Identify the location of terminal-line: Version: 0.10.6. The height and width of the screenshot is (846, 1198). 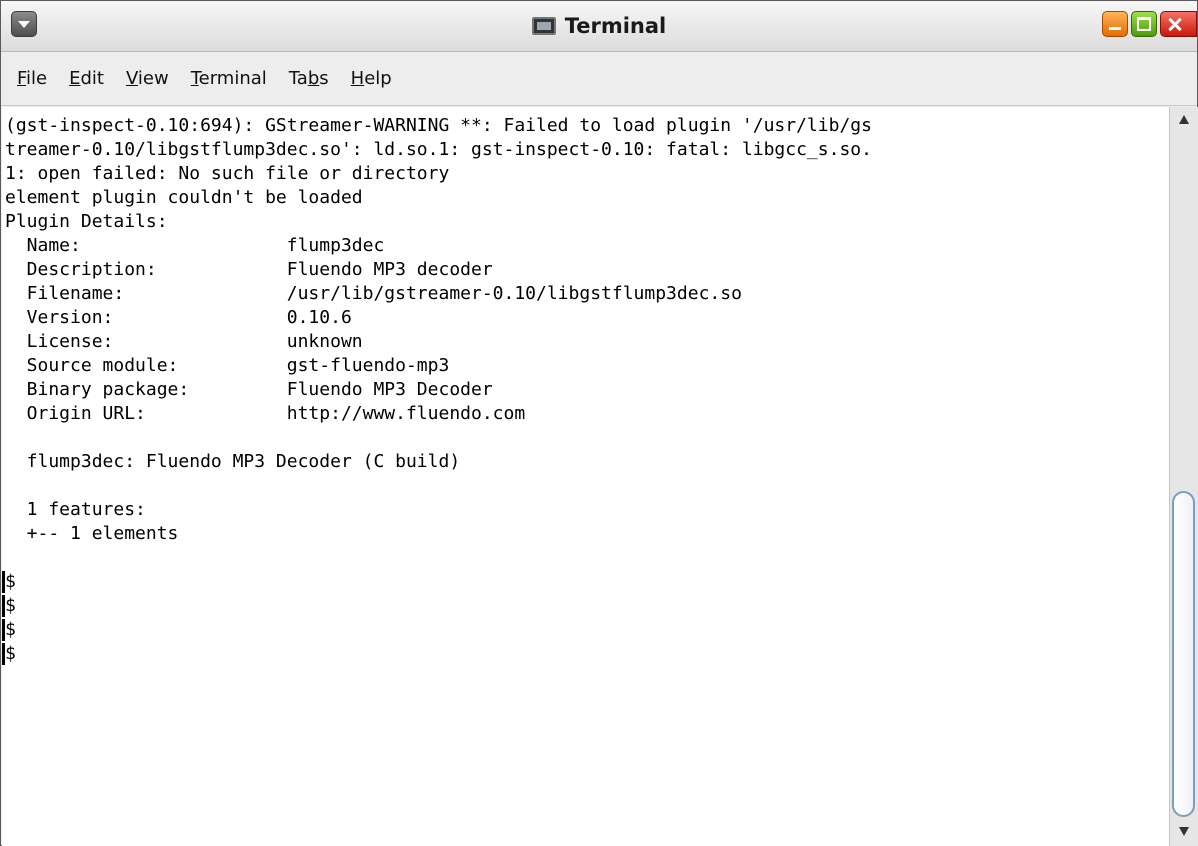
(178, 317).